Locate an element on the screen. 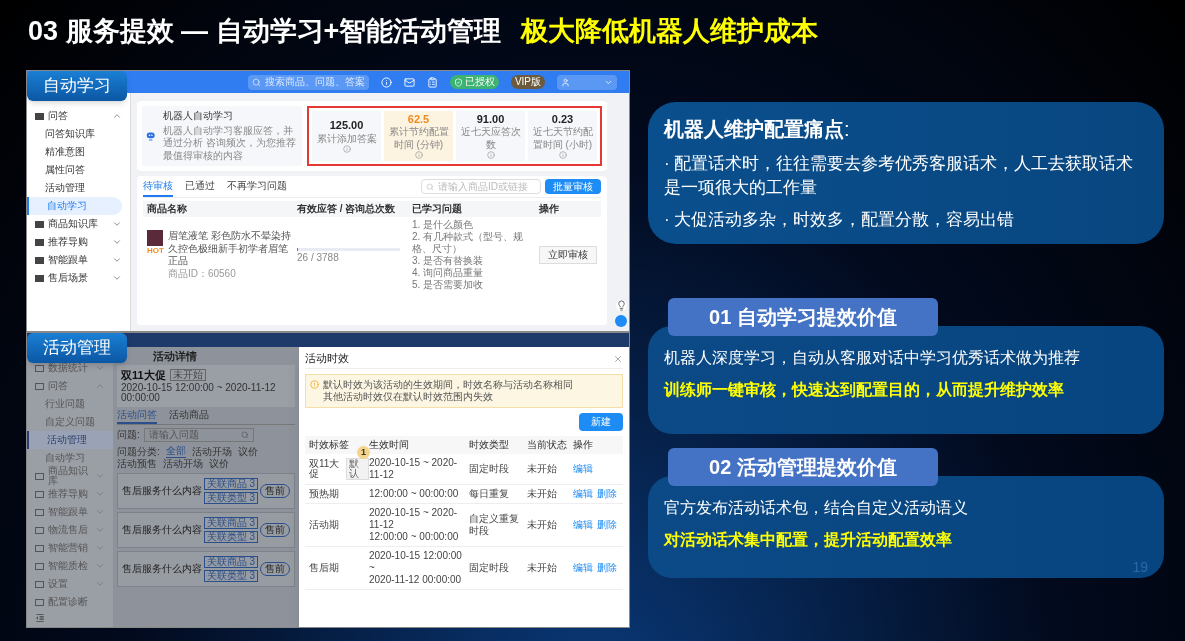 The width and height of the screenshot is (1185, 641). review-button: 立即审核 is located at coordinates (568, 255).